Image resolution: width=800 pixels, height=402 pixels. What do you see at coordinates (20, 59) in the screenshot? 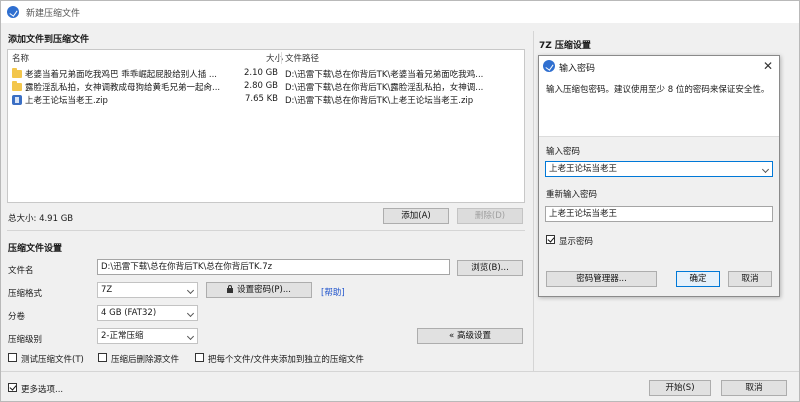
I see `column-header-name: 名称` at bounding box center [20, 59].